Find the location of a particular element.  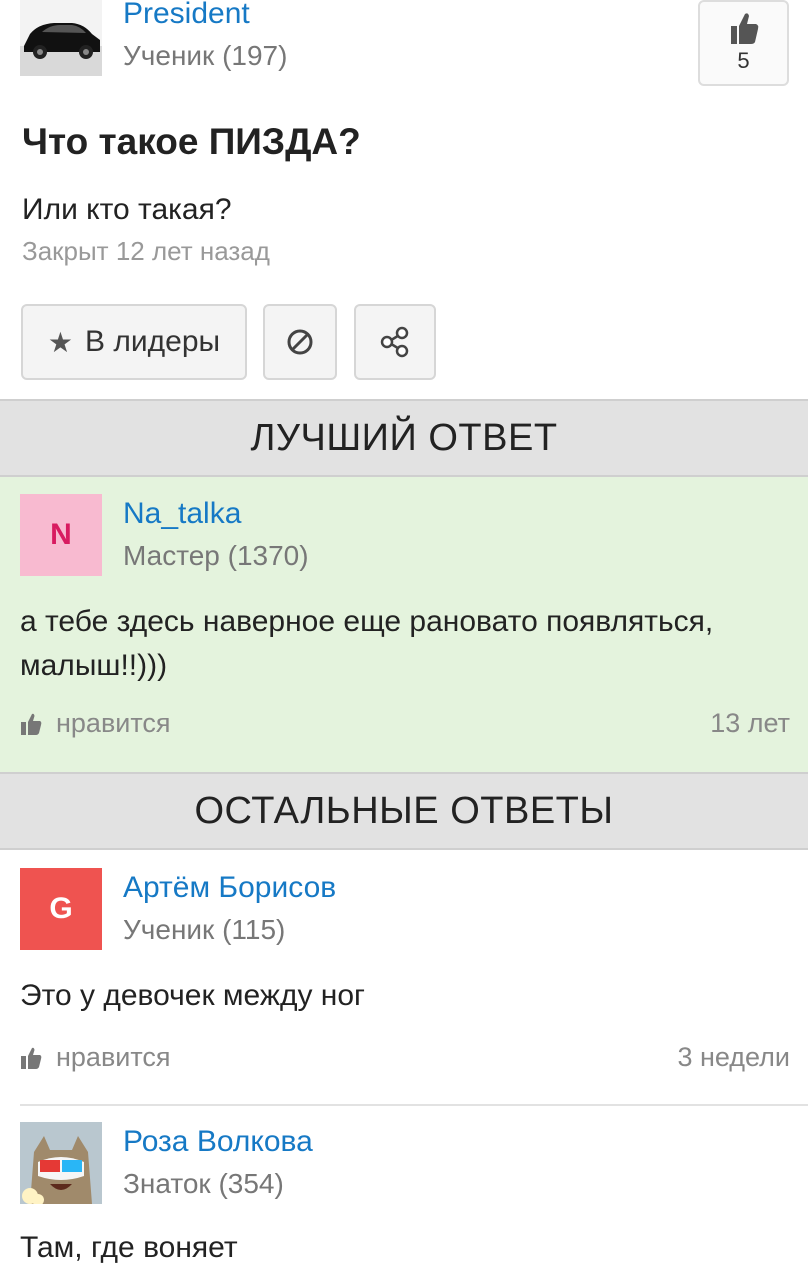

answer-text: Это у девочек между ног is located at coordinates (192, 995).